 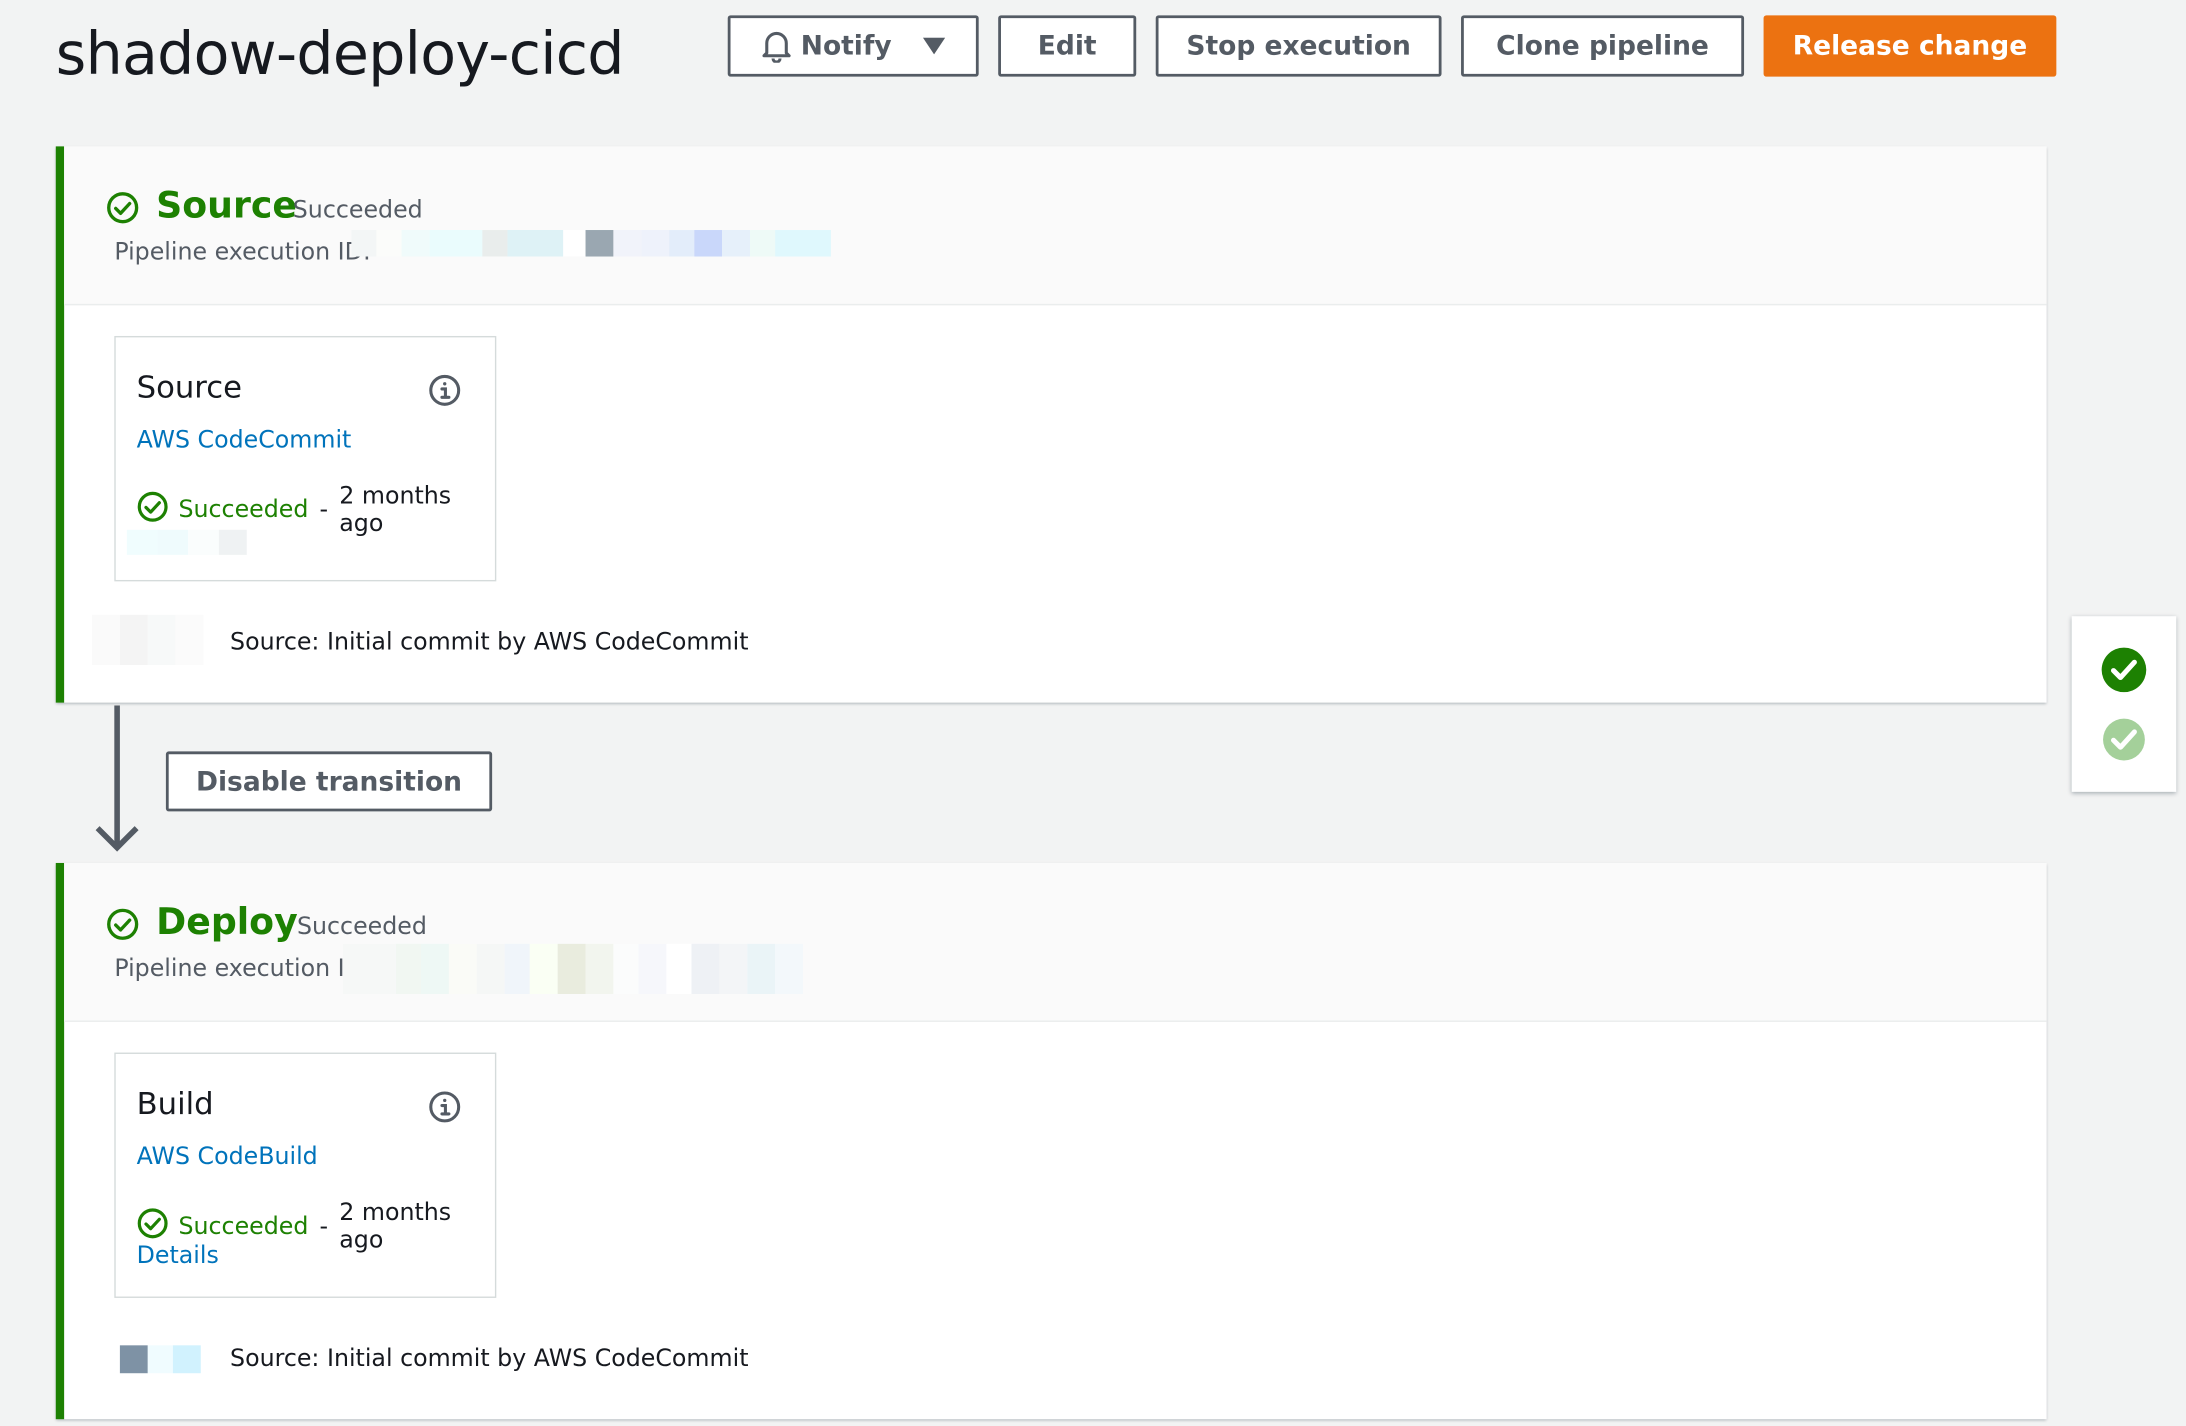 I want to click on edit-button: Edit, so click(x=1067, y=46).